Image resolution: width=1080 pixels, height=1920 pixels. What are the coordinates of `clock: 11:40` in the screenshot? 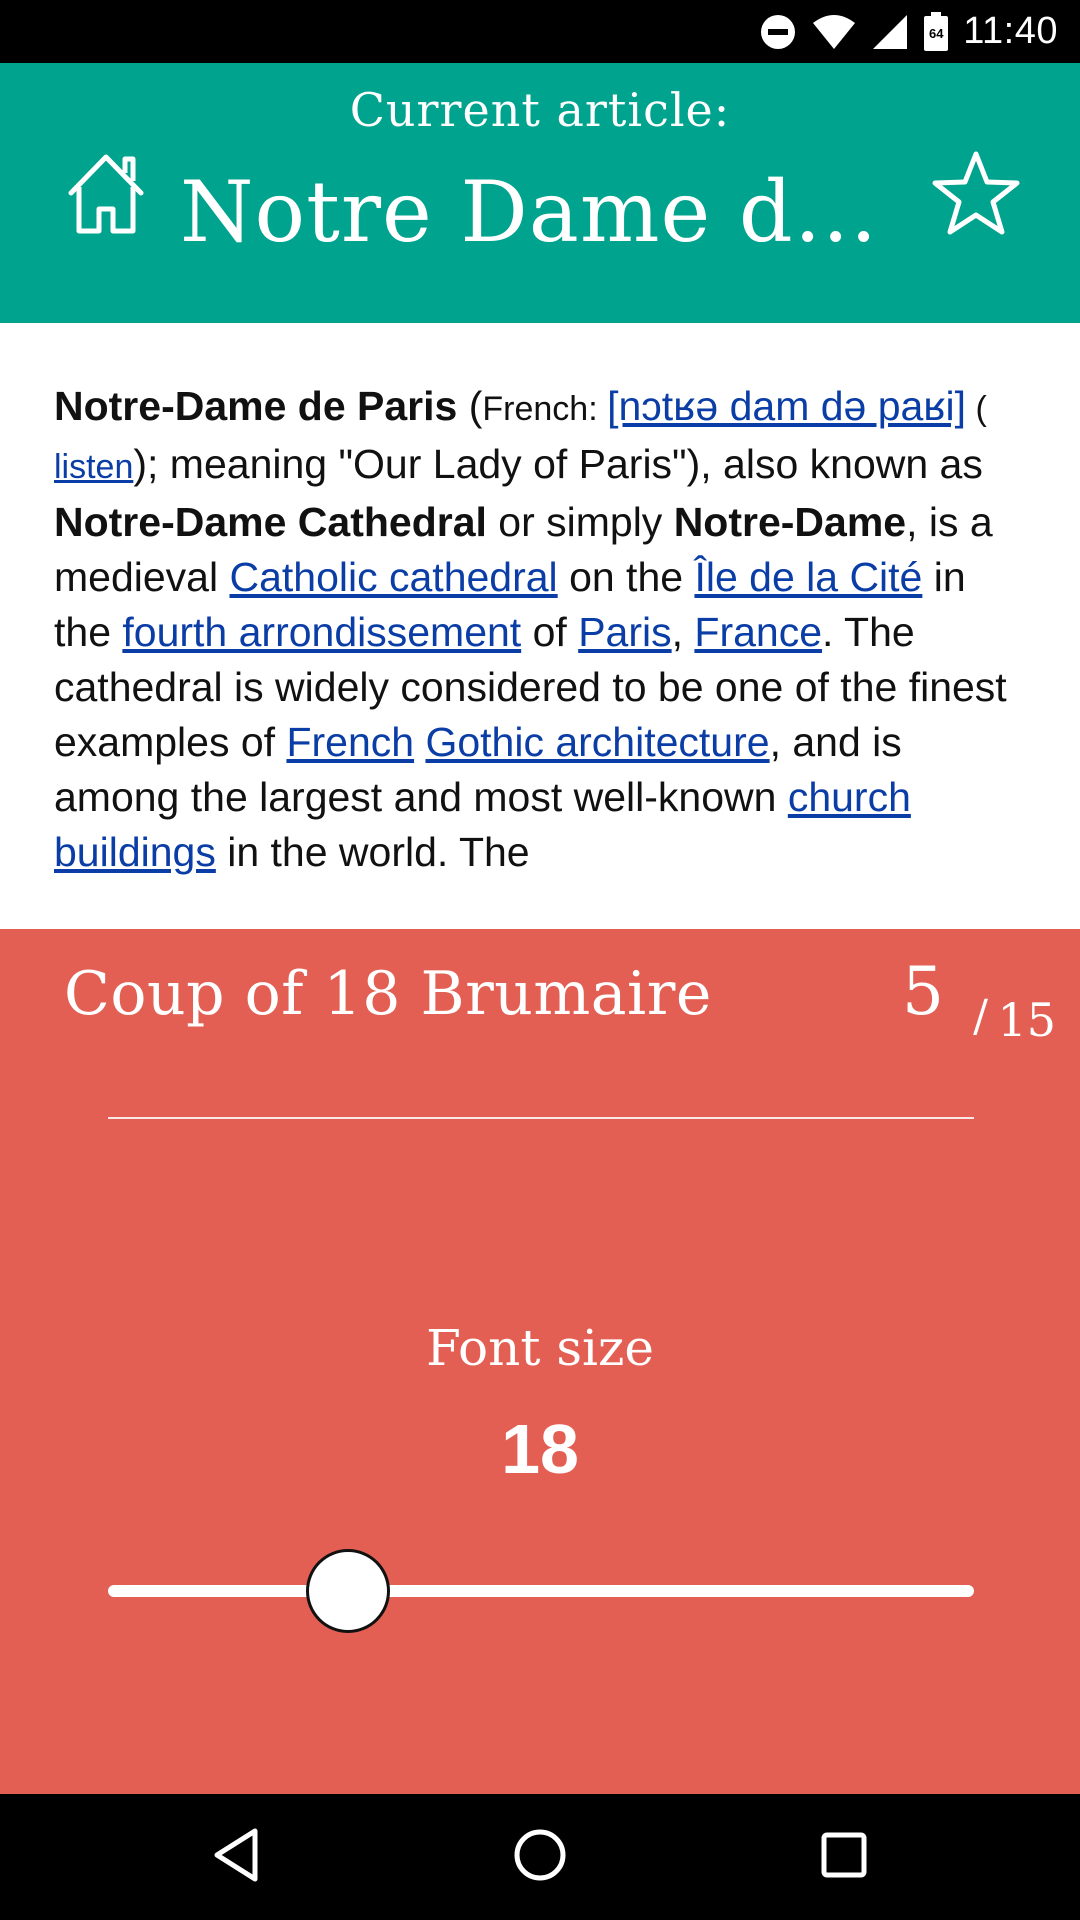 It's located at (1010, 31).